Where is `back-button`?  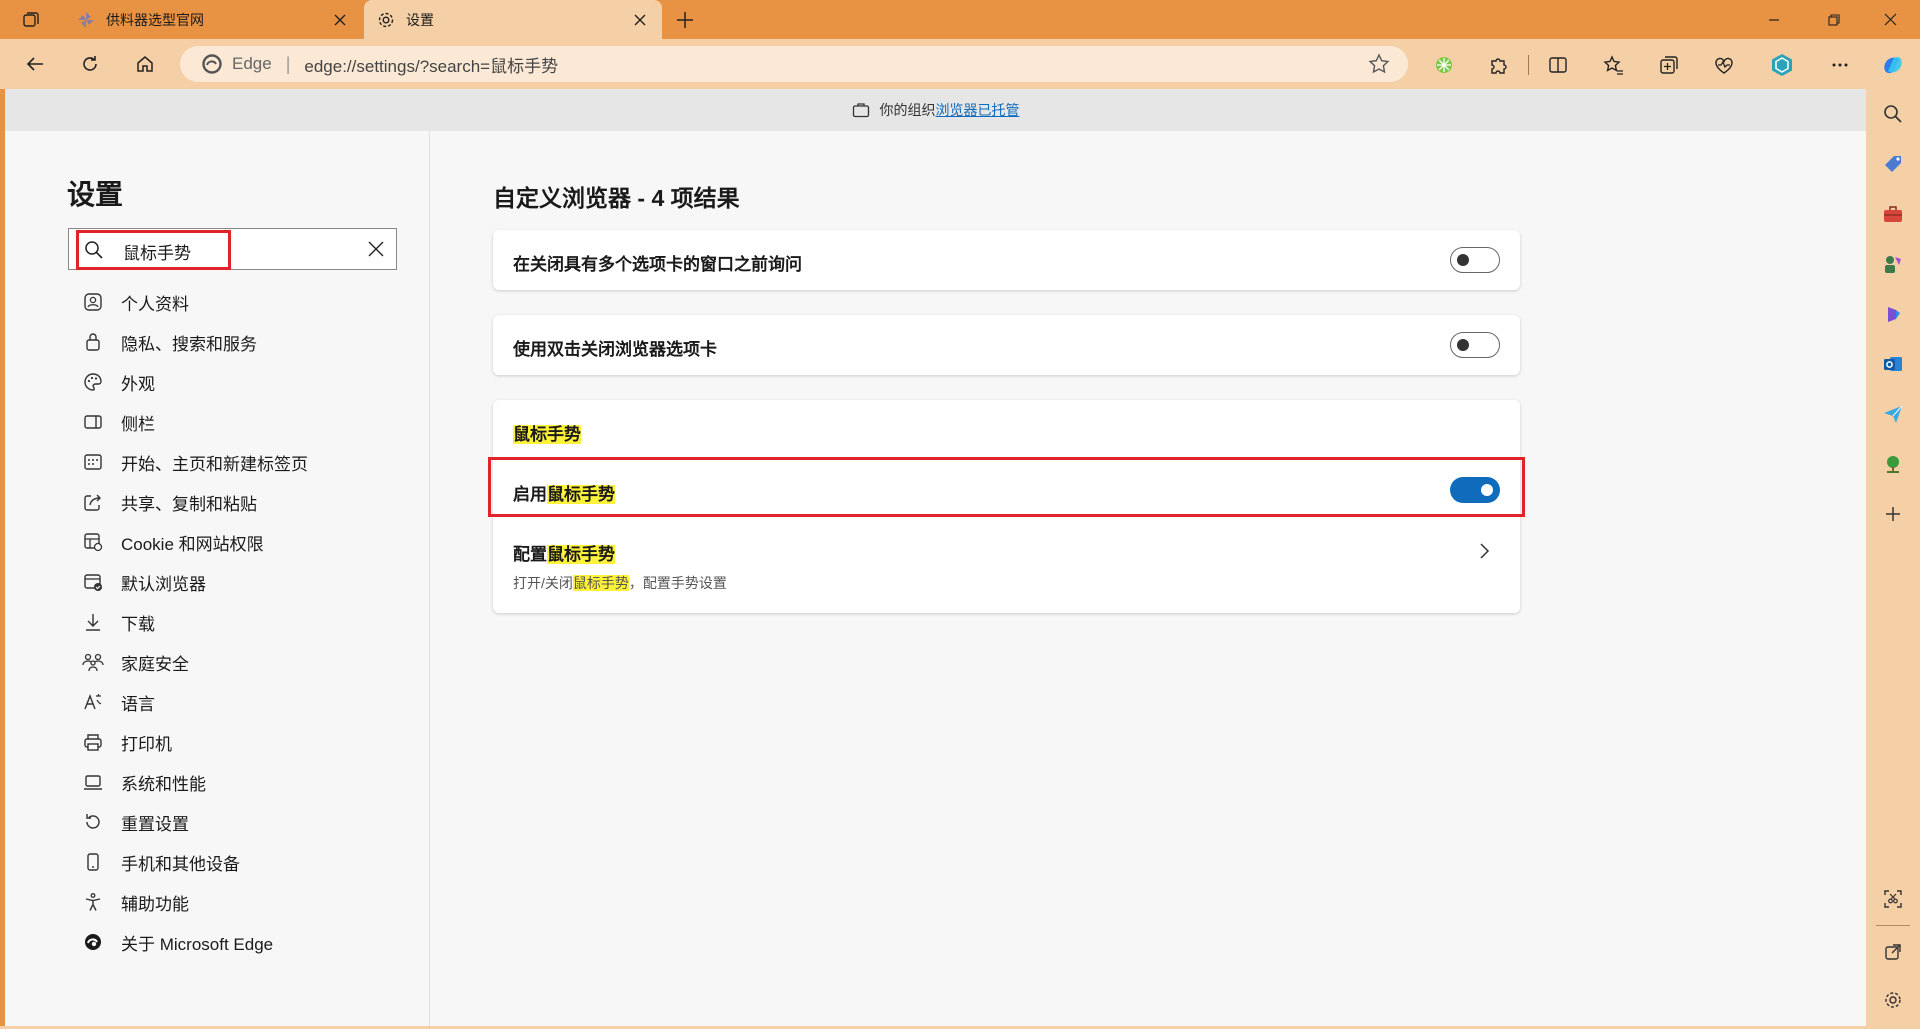 back-button is located at coordinates (35, 64).